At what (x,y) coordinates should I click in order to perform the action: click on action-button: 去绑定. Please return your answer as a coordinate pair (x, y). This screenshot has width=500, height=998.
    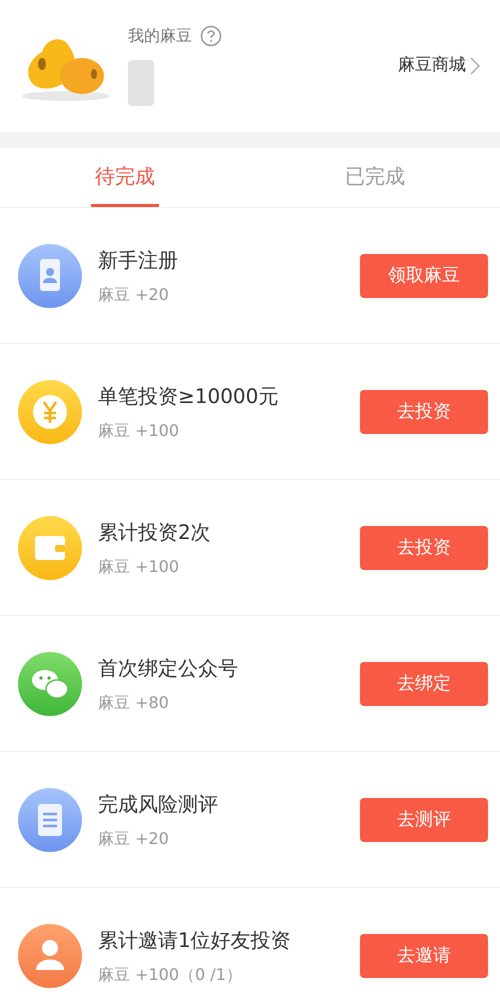
    Looking at the image, I should click on (424, 684).